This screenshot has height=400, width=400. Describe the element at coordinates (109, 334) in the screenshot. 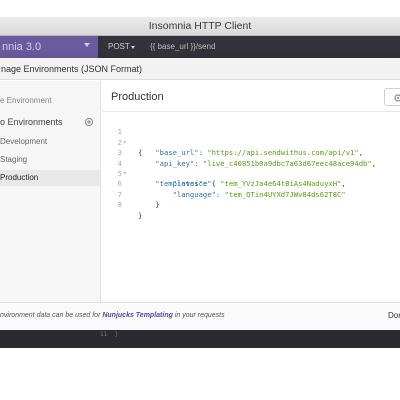

I see `background-code: 11 }` at that location.